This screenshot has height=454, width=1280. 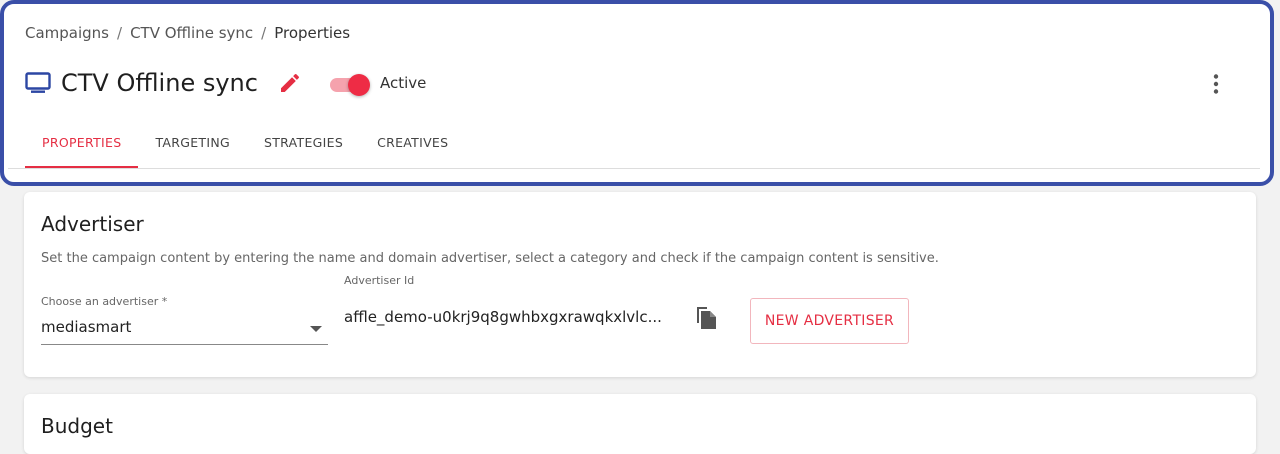 I want to click on edit-icon, so click(x=290, y=83).